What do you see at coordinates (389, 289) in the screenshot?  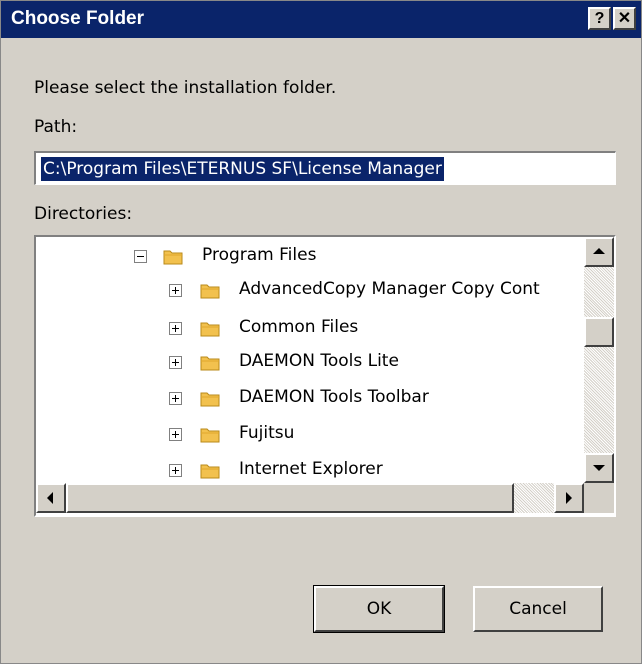 I see `tree-node-label: AdvancedCopy Manager Copy Cont` at bounding box center [389, 289].